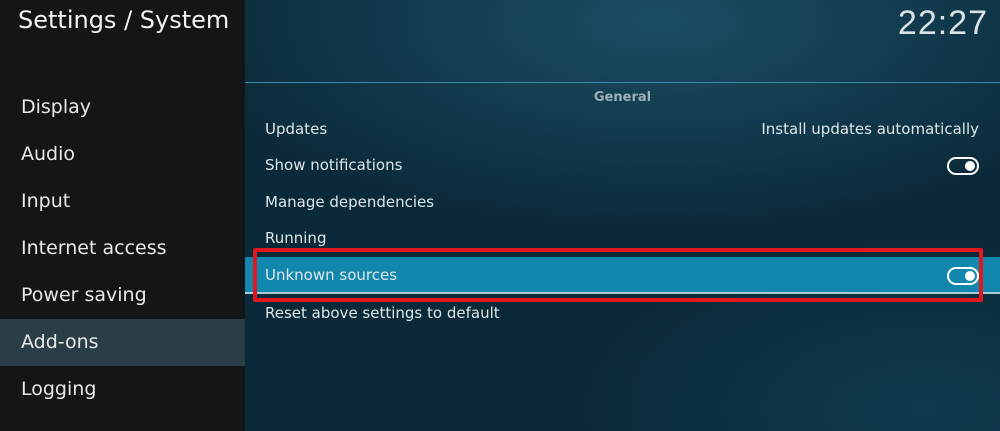 Image resolution: width=1000 pixels, height=431 pixels. Describe the element at coordinates (296, 238) in the screenshot. I see `setting-label: Running` at that location.